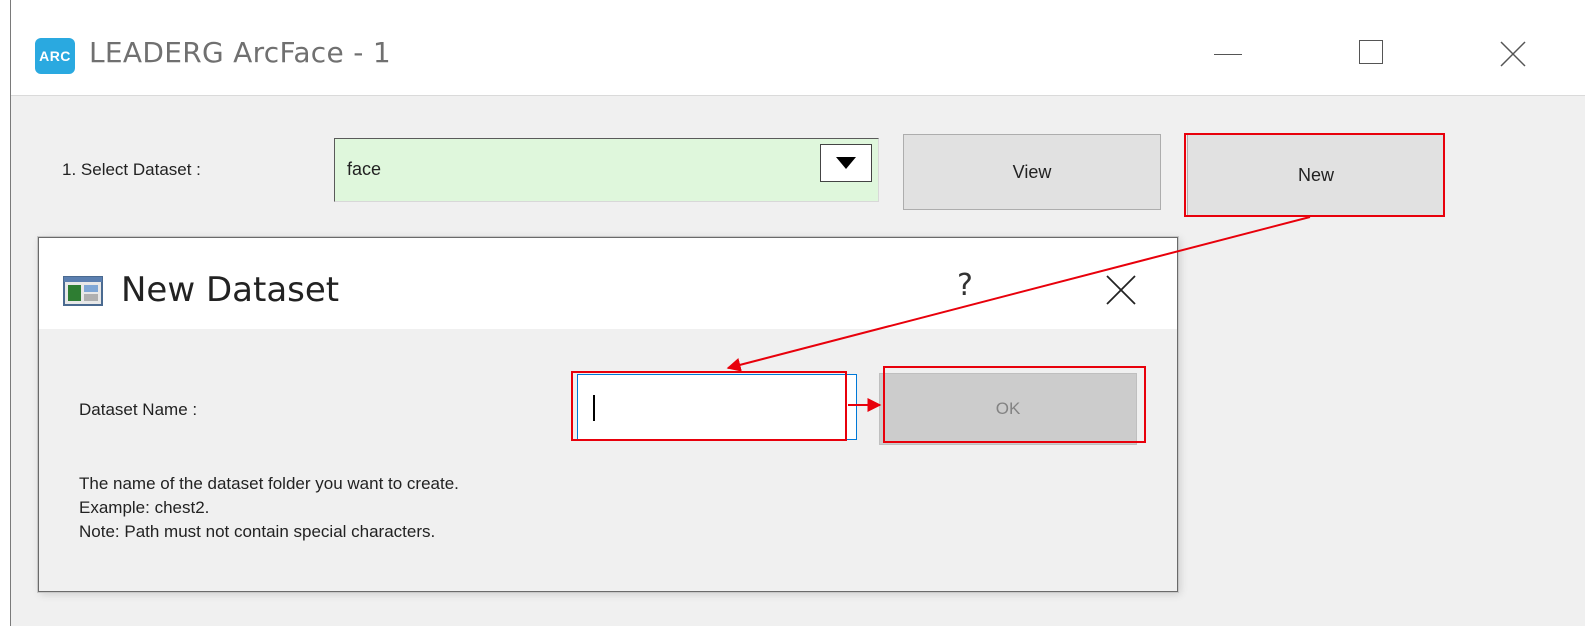 Image resolution: width=1585 pixels, height=626 pixels. I want to click on minimize-button, so click(1228, 54).